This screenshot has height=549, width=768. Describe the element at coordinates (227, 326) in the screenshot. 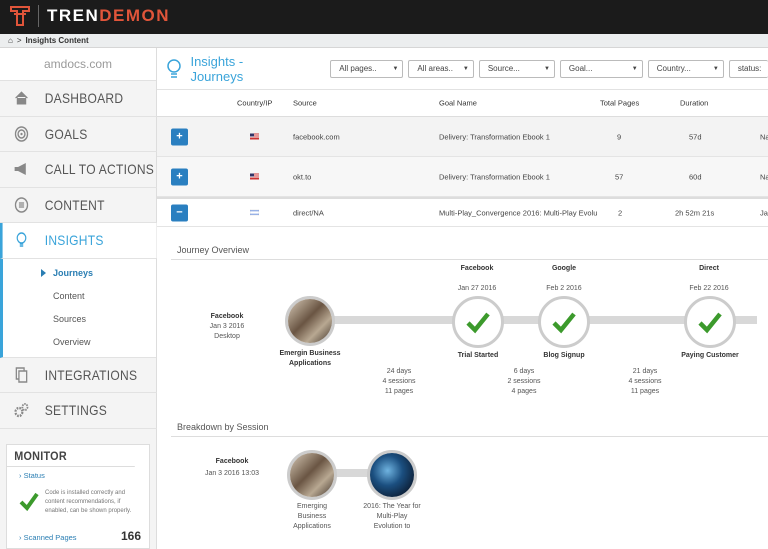

I see `start-info: Facebook Jan 3 2016 Desktop` at that location.